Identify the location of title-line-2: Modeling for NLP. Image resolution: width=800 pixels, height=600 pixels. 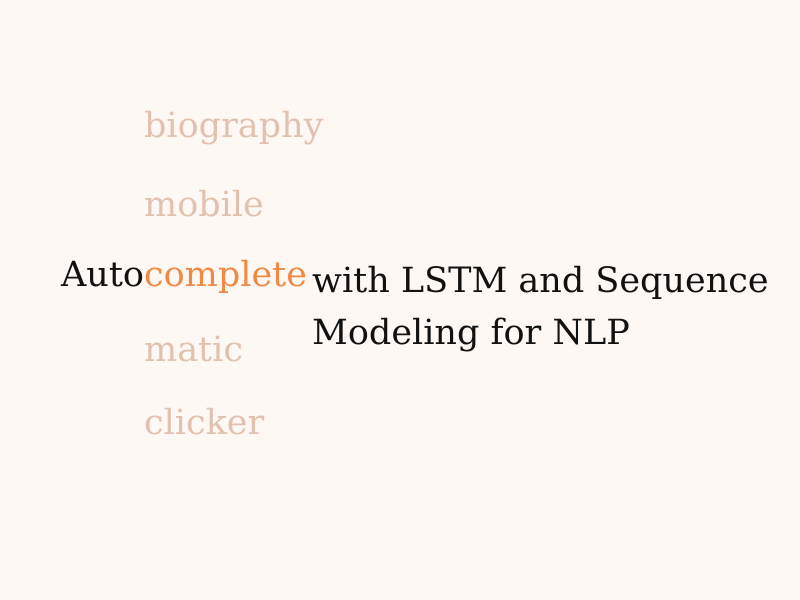
(471, 333).